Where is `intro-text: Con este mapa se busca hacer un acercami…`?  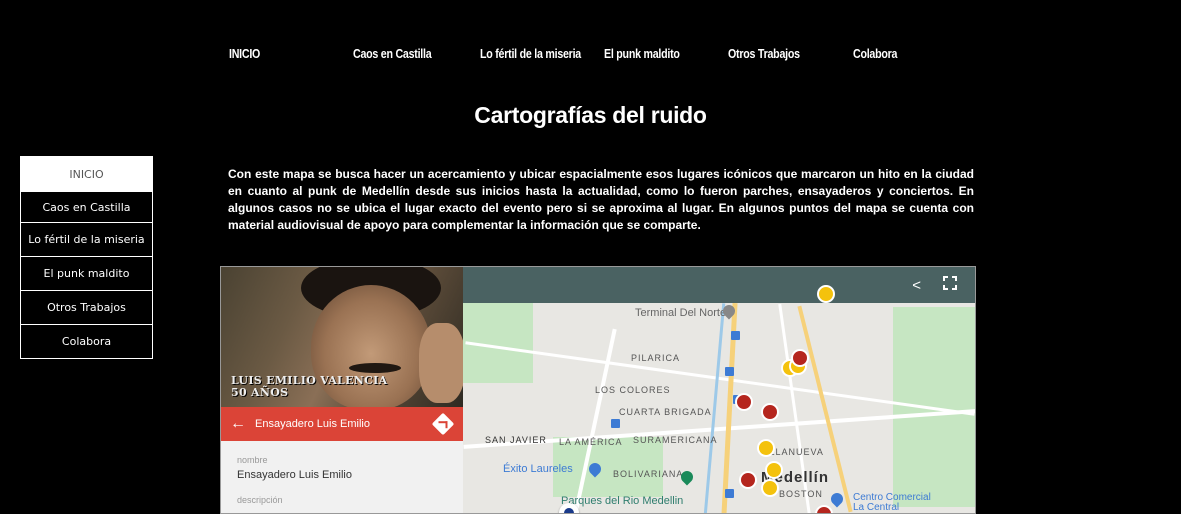 intro-text: Con este mapa se busca hacer un acercami… is located at coordinates (601, 199).